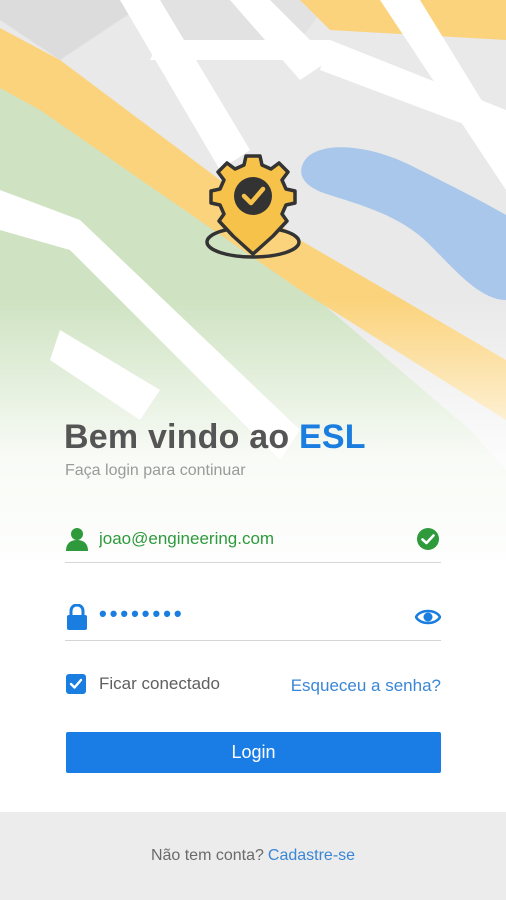 Image resolution: width=506 pixels, height=900 pixels. Describe the element at coordinates (77, 539) in the screenshot. I see `person-icon` at that location.